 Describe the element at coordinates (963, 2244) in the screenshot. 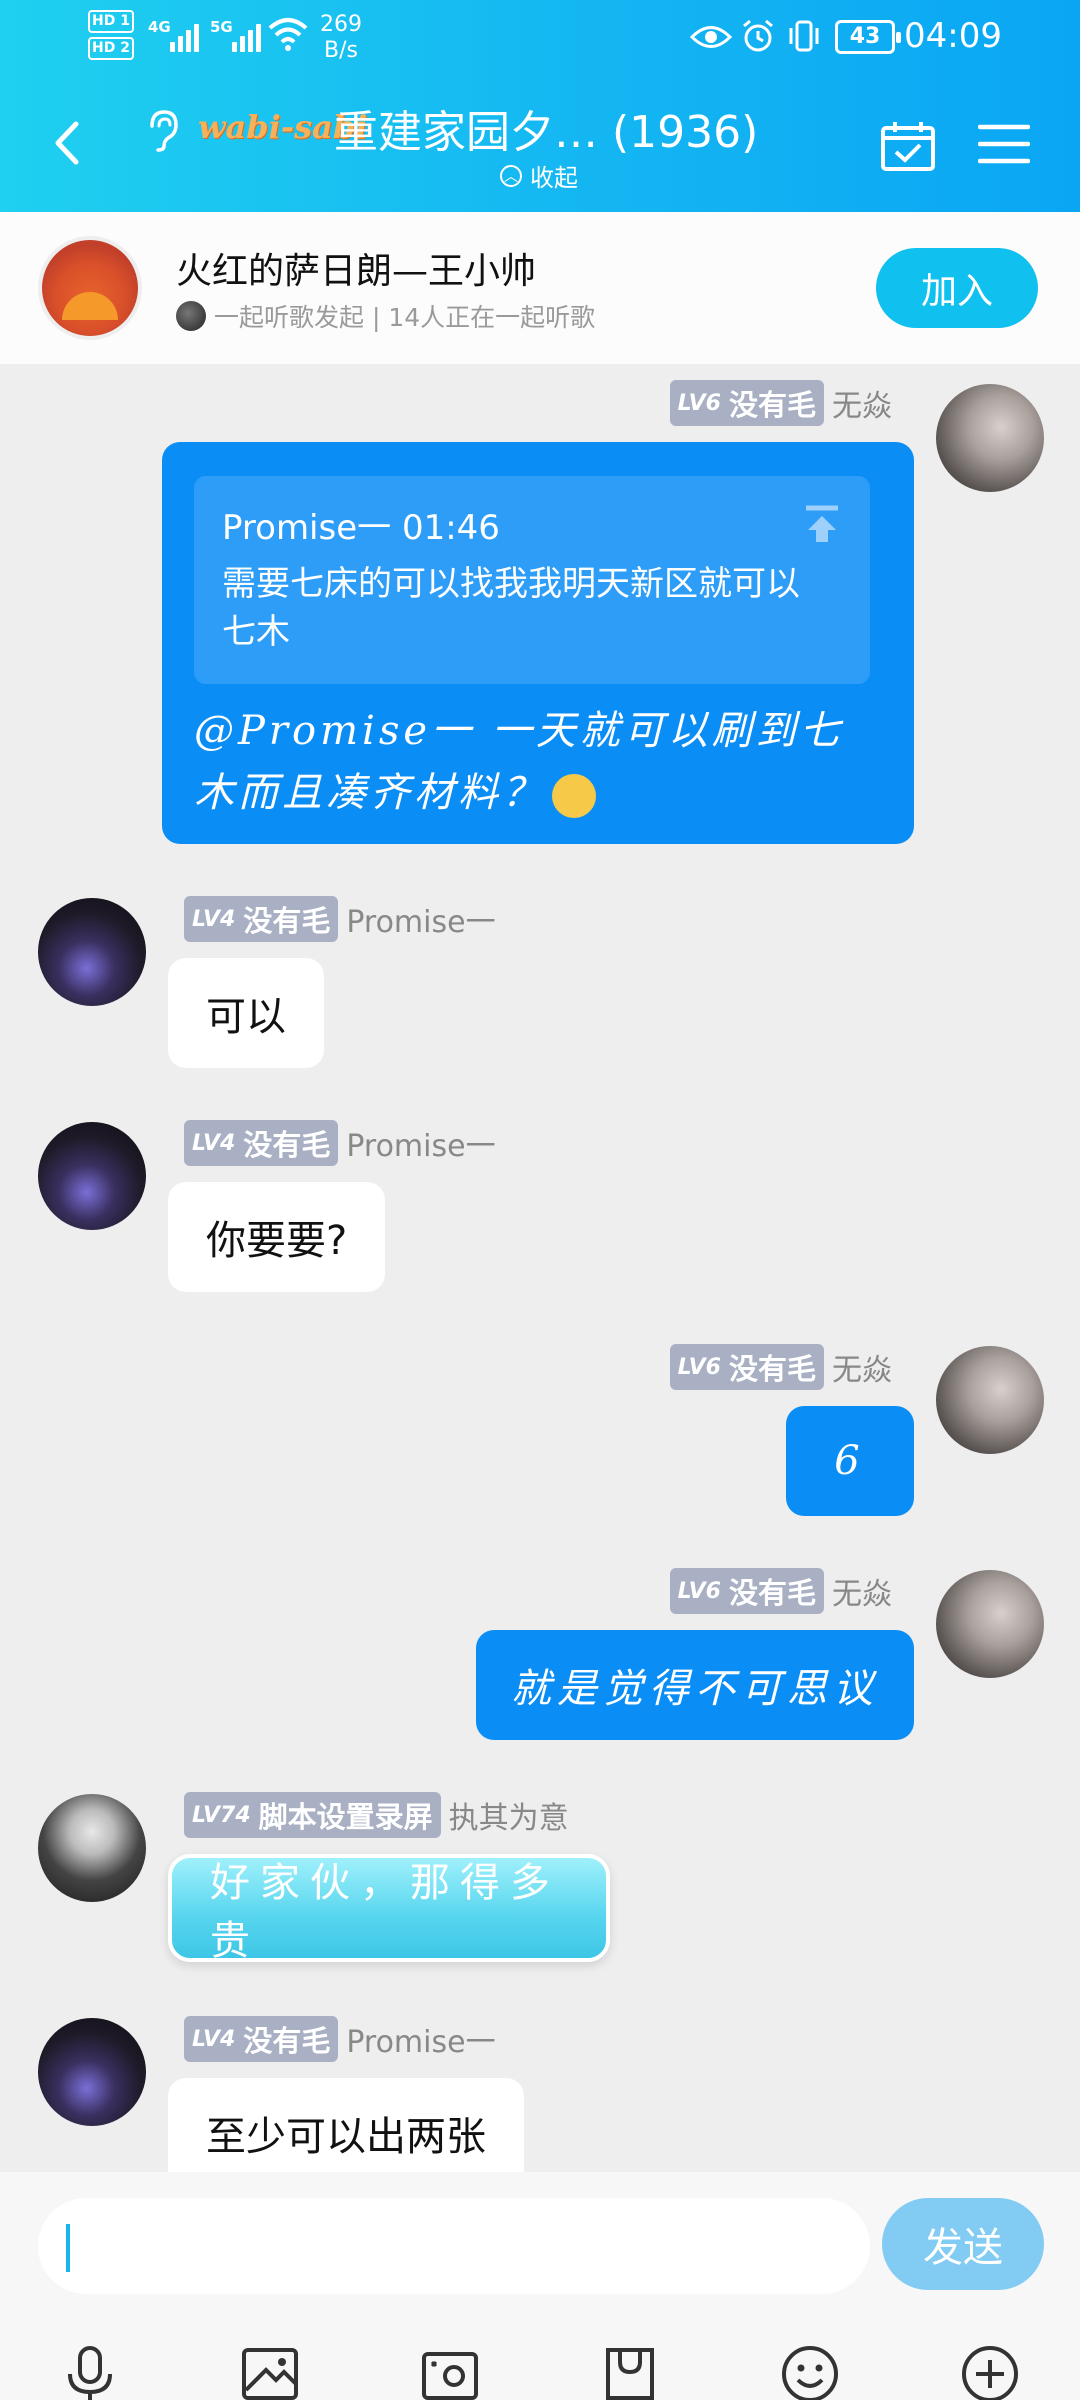

I see `send-button: 发送` at that location.